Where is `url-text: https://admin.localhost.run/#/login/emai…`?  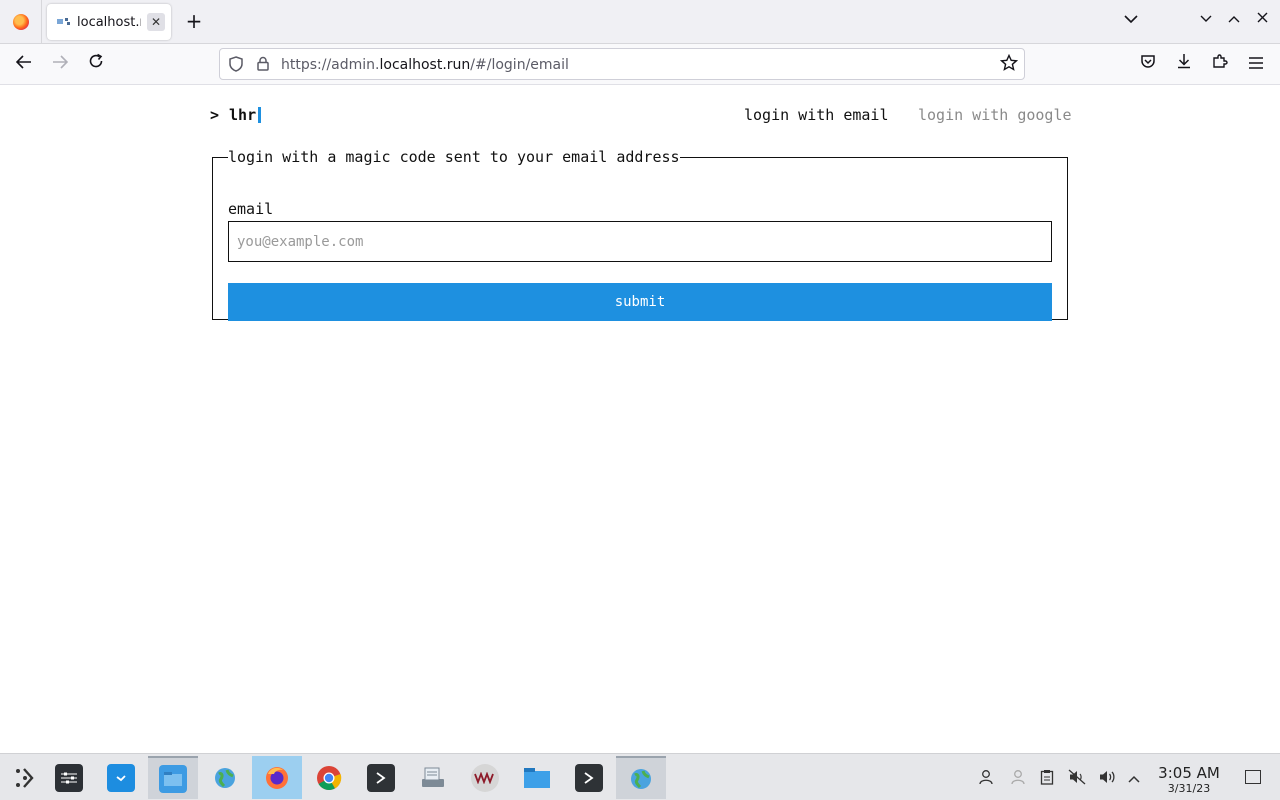 url-text: https://admin.localhost.run/#/login/emai… is located at coordinates (425, 65).